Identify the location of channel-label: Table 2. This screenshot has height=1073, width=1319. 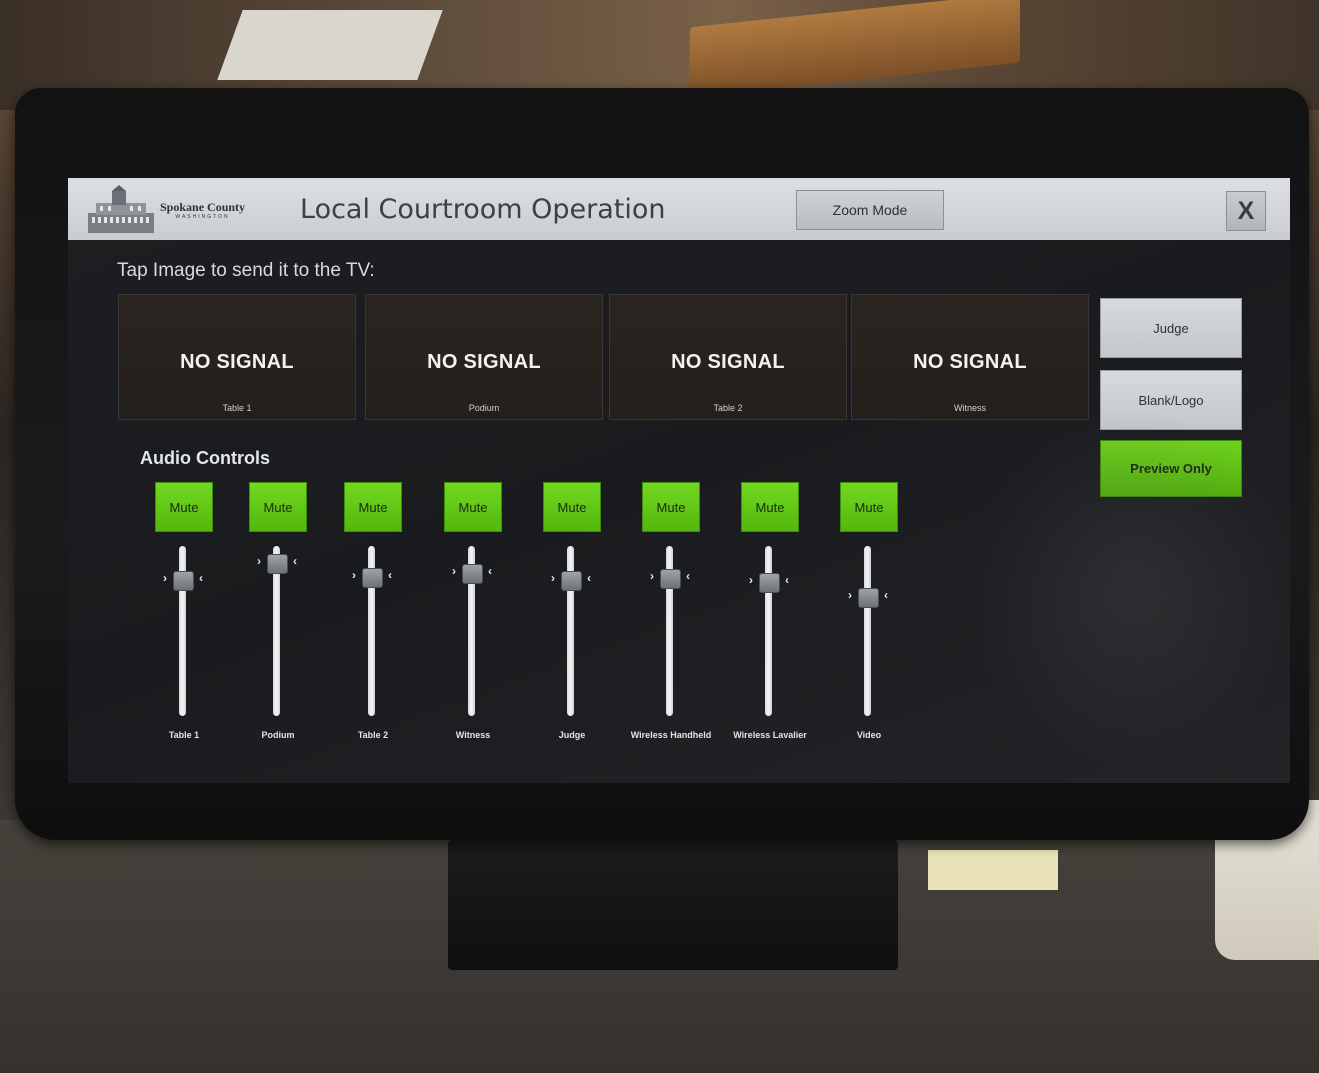
(373, 735).